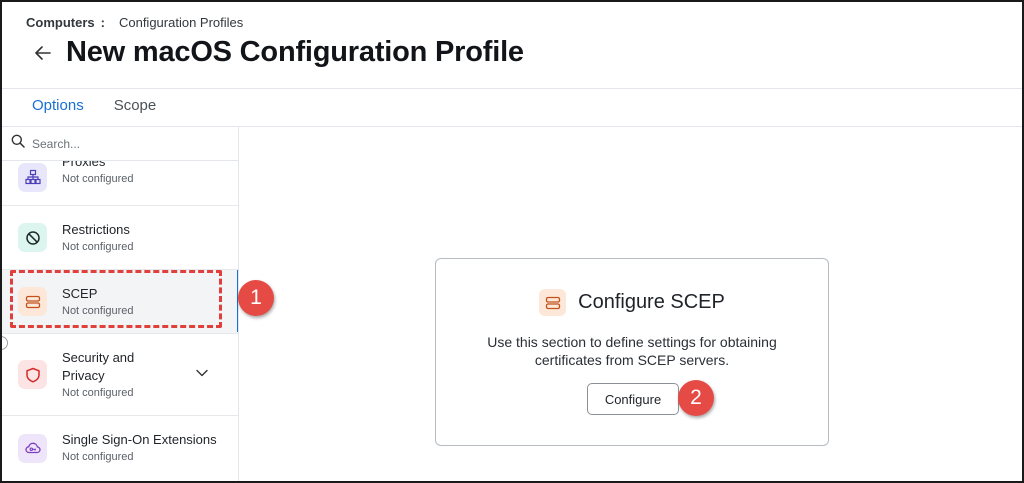 Image resolution: width=1024 pixels, height=483 pixels. Describe the element at coordinates (96, 229) in the screenshot. I see `sidebar-item-label: Restrictions` at that location.